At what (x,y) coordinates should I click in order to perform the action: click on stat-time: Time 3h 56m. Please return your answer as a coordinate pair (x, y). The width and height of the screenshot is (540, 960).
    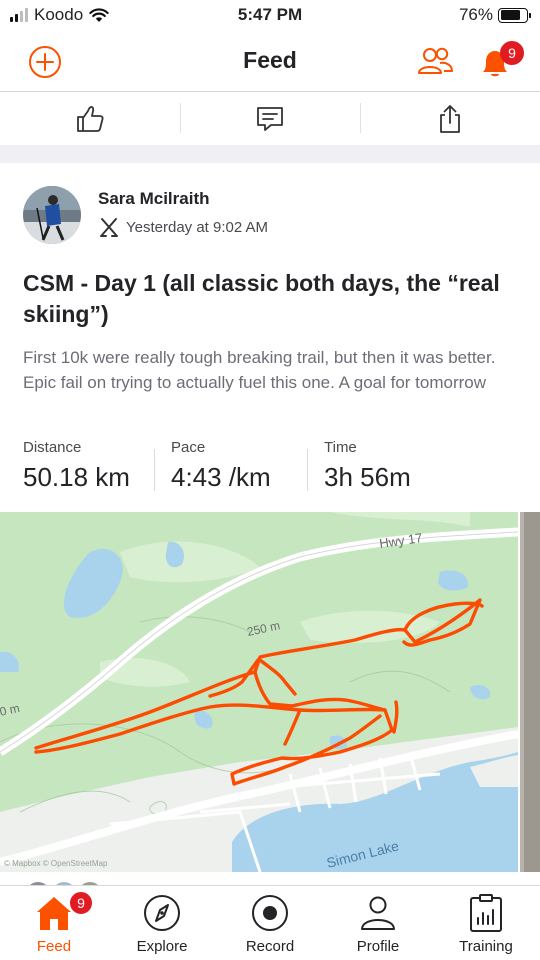
    Looking at the image, I should click on (367, 466).